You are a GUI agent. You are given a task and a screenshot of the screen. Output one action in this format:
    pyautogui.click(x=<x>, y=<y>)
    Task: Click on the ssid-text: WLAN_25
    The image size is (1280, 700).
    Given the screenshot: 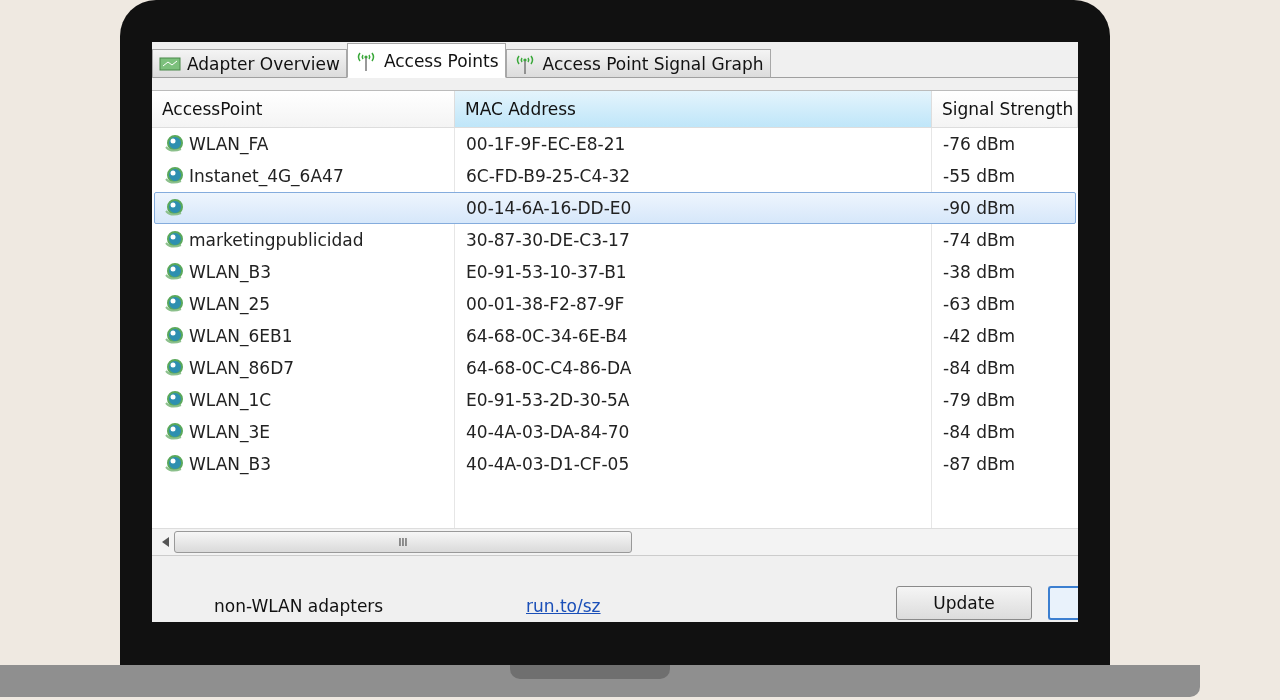 What is the action you would take?
    pyautogui.click(x=230, y=304)
    